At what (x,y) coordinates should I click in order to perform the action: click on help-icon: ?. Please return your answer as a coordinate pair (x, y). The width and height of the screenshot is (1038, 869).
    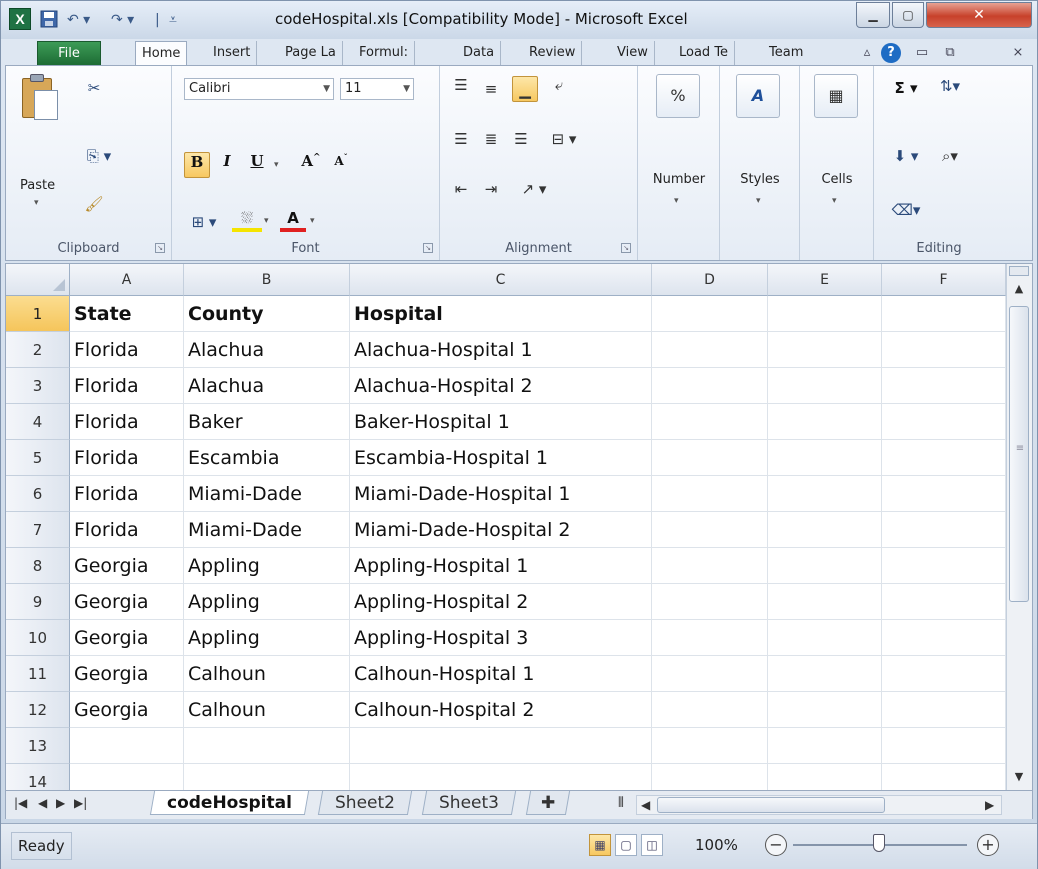
    Looking at the image, I should click on (891, 53).